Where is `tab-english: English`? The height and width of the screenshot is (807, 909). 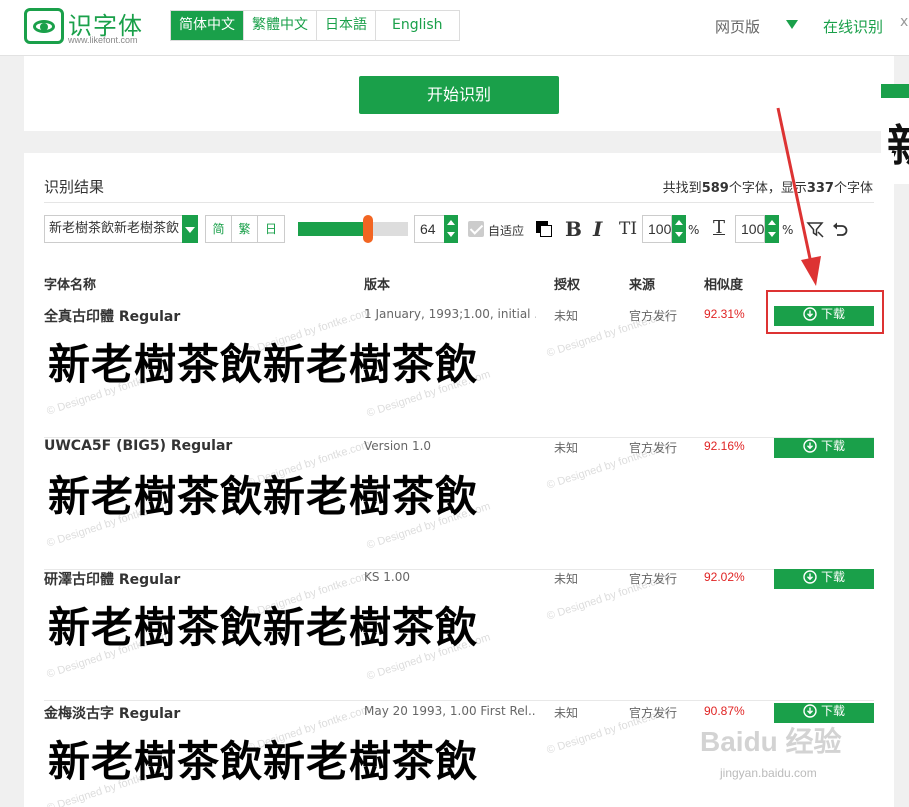
tab-english: English is located at coordinates (417, 25).